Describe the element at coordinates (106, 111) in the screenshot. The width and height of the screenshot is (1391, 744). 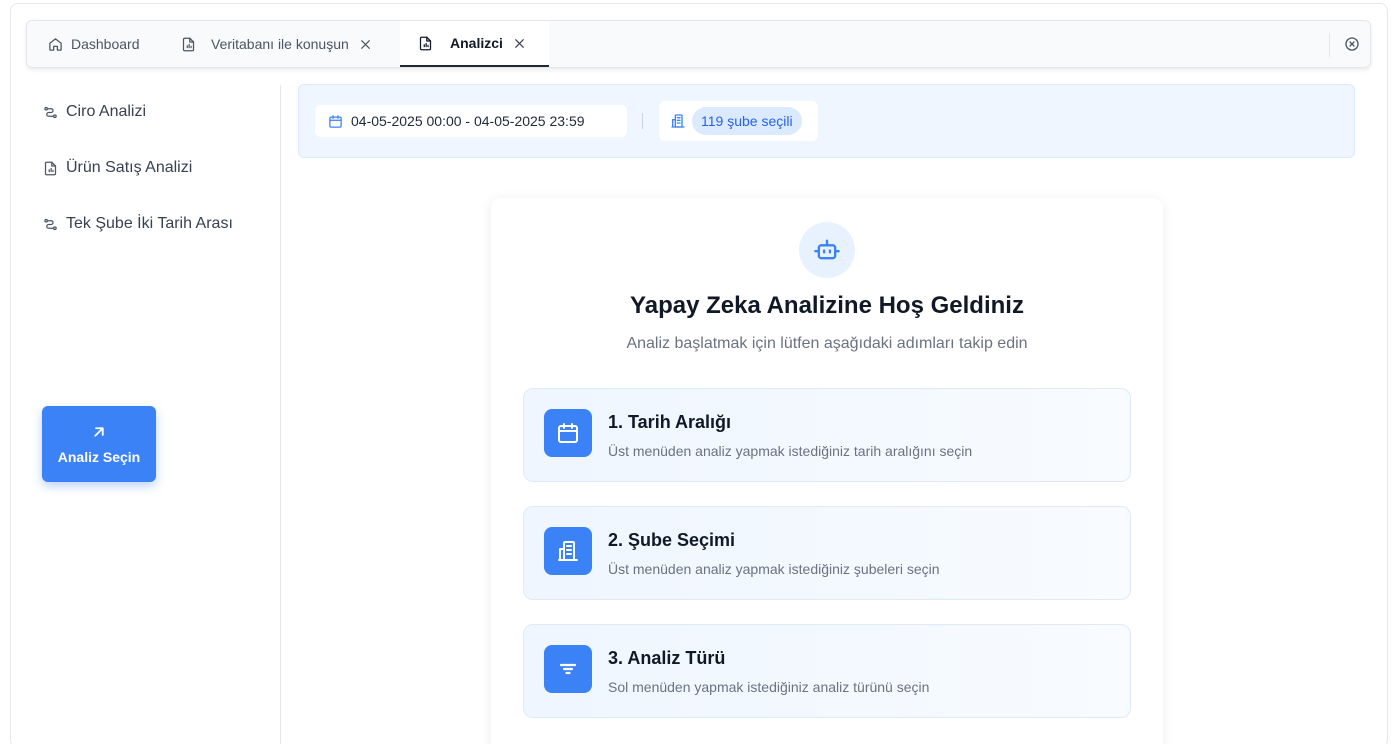
I see `sidebar-item-label: Ciro Analizi` at that location.